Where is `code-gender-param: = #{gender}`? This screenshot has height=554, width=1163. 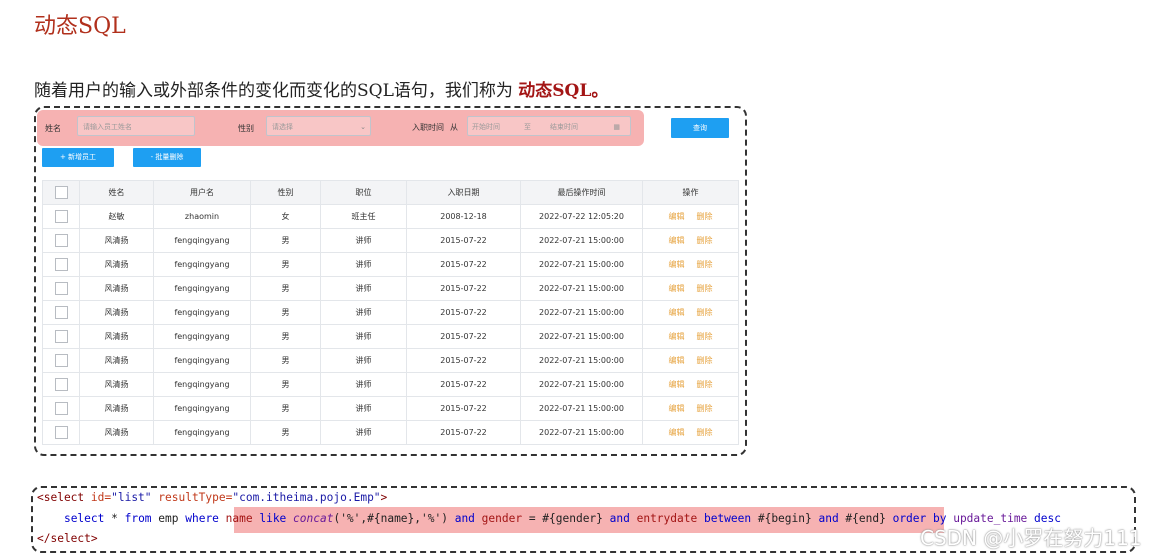
code-gender-param: = #{gender} is located at coordinates (569, 518).